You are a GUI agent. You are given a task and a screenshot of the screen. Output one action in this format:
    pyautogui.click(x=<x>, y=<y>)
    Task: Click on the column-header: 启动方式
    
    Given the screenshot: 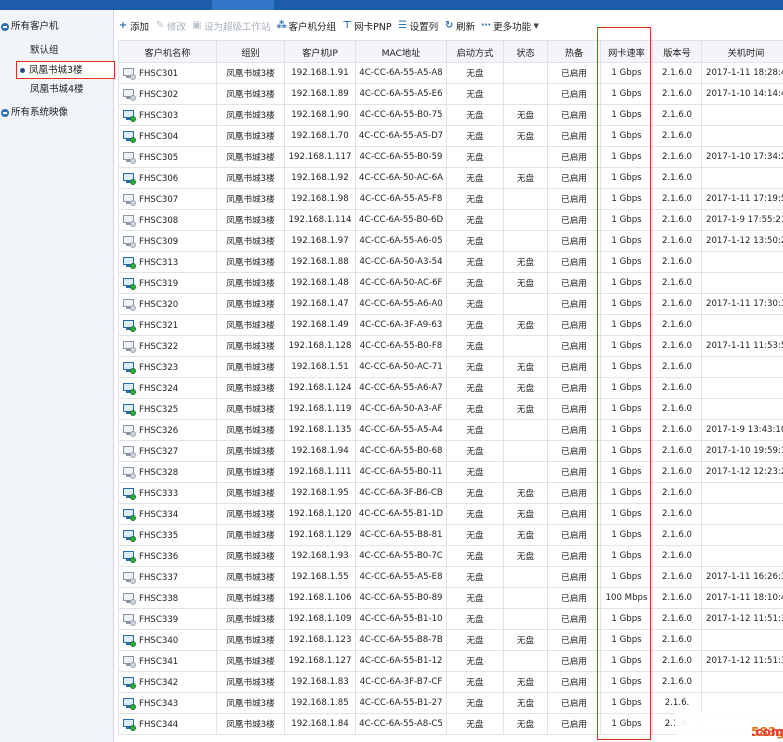 What is the action you would take?
    pyautogui.click(x=475, y=51)
    